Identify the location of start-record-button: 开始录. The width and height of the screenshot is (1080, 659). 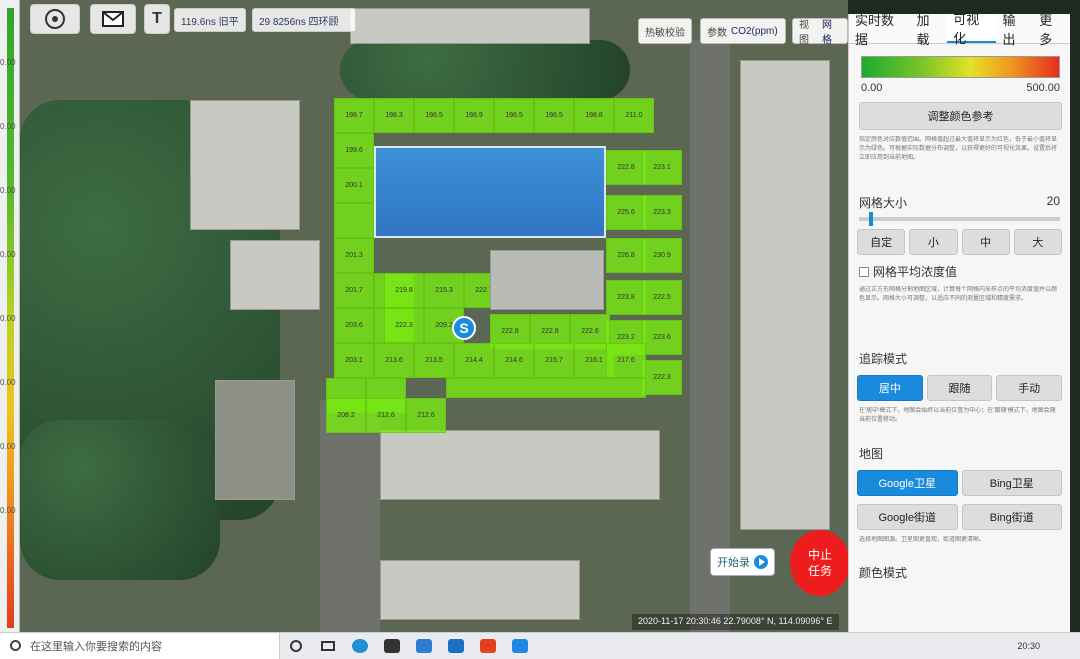
(742, 562).